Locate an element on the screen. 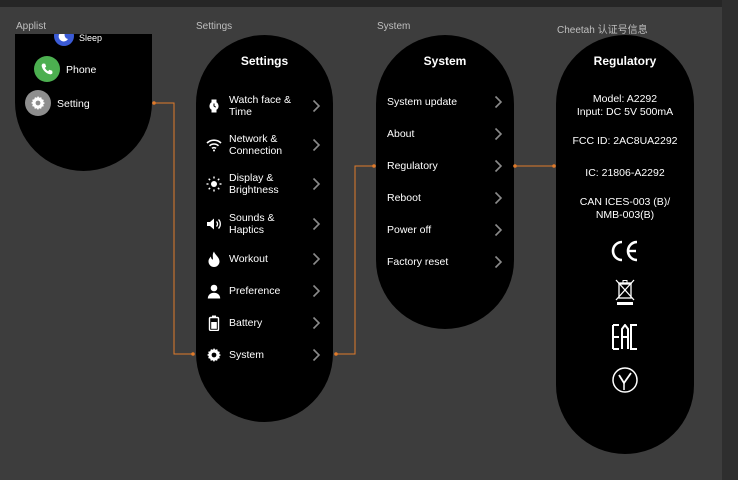 The width and height of the screenshot is (738, 480). connector-system-to-system is located at coordinates (355, 260).